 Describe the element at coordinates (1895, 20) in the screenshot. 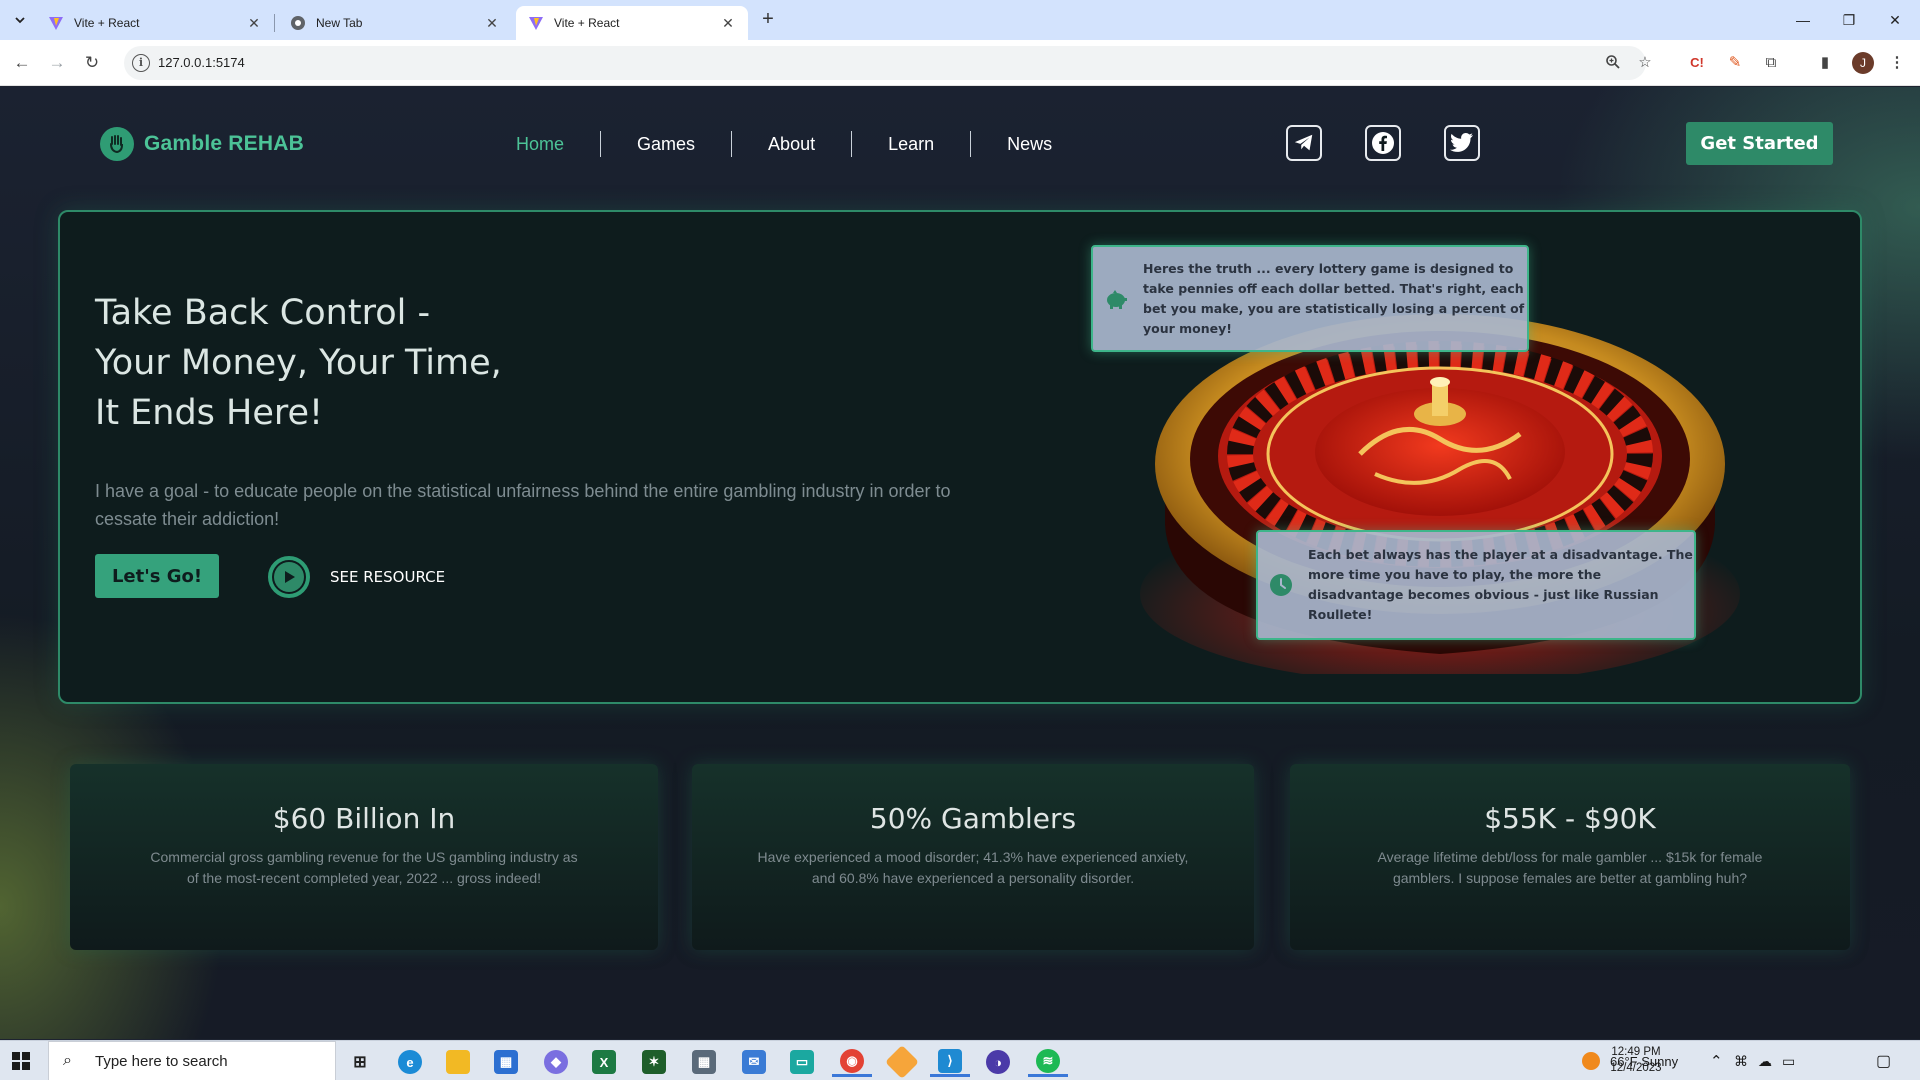

I see `window-close-button: ✕` at that location.